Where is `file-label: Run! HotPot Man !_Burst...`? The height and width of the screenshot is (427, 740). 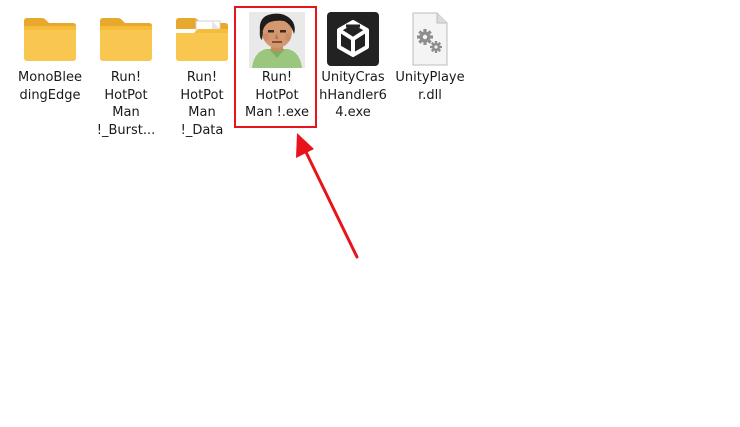 file-label: Run! HotPot Man !_Burst... is located at coordinates (126, 104).